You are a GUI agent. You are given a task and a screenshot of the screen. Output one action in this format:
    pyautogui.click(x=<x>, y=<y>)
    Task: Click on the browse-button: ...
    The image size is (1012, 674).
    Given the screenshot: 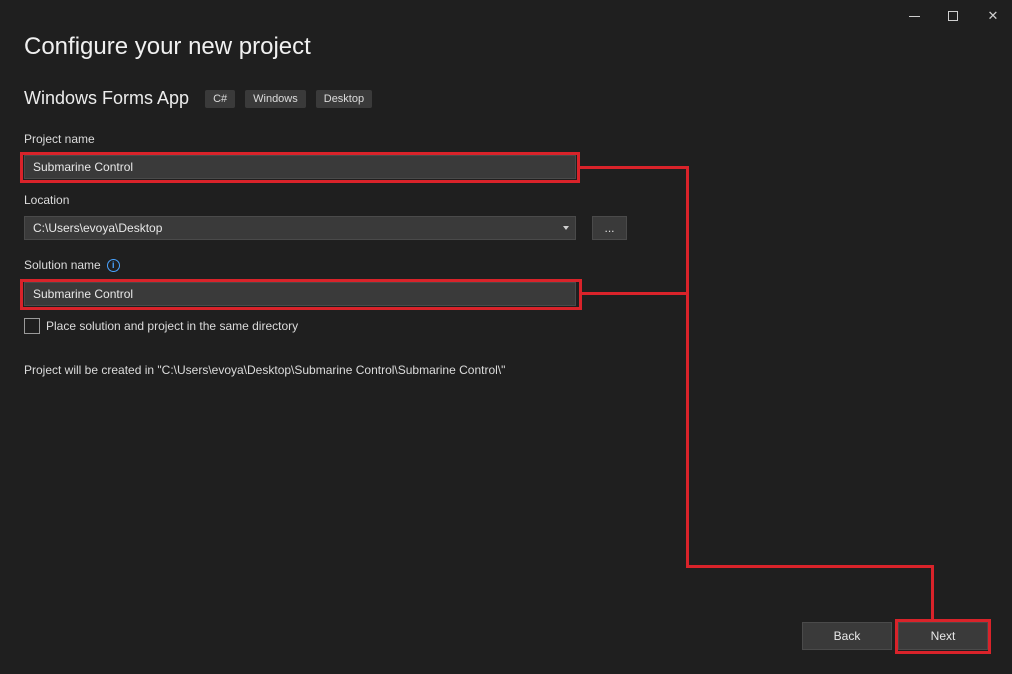 What is the action you would take?
    pyautogui.click(x=609, y=228)
    